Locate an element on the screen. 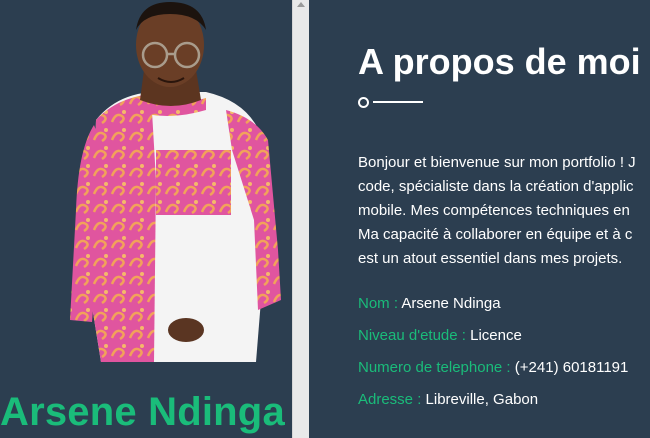 The width and height of the screenshot is (650, 438). bio-line: mobile. Mes compétences techniques en is located at coordinates (494, 210).